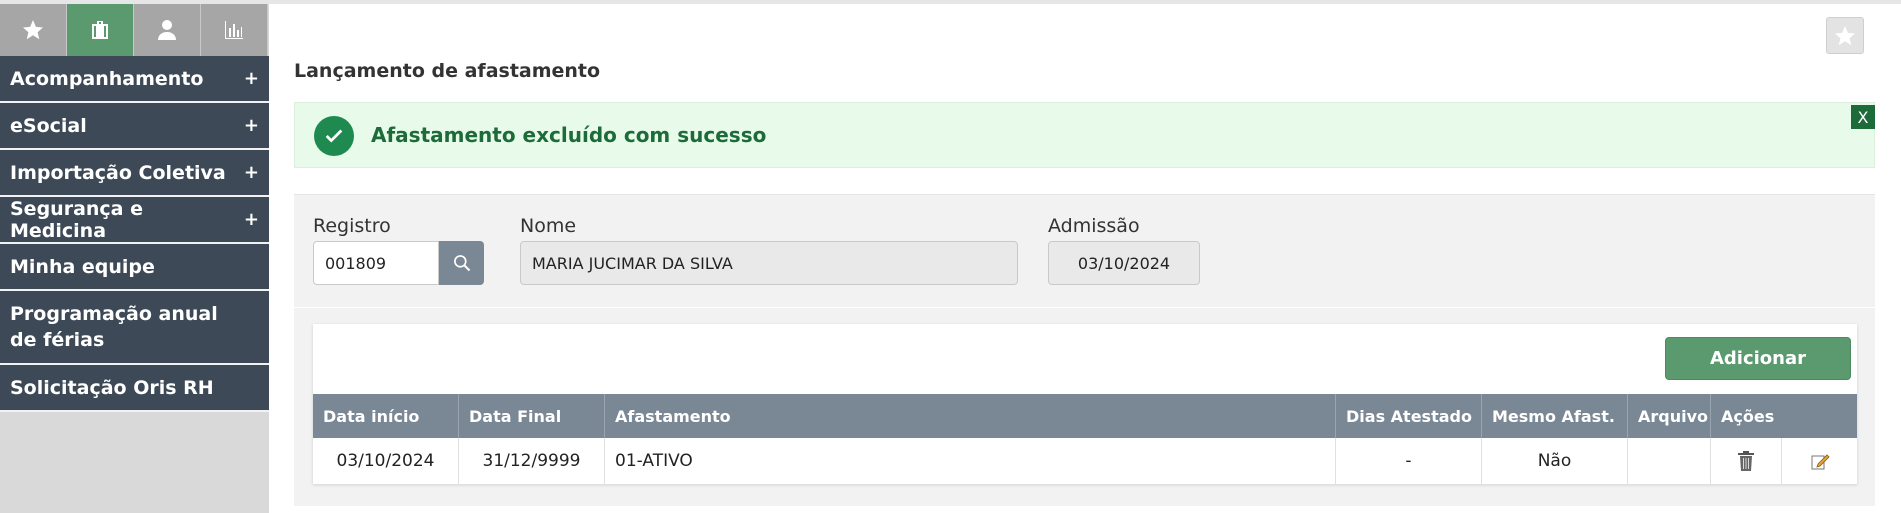 This screenshot has height=513, width=1901. I want to click on sidebar-item-label: Importação Coletiva, so click(118, 172).